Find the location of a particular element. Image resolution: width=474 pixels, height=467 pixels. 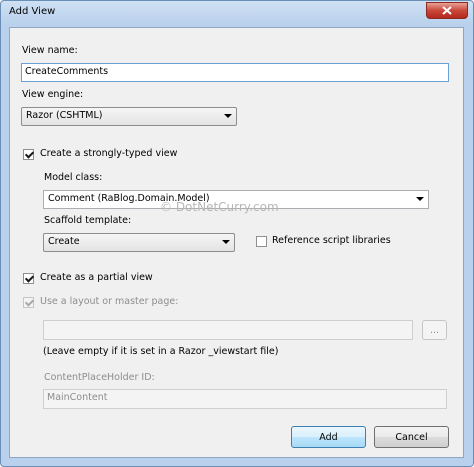

watermark: © DotNetCurry.com is located at coordinates (219, 207).